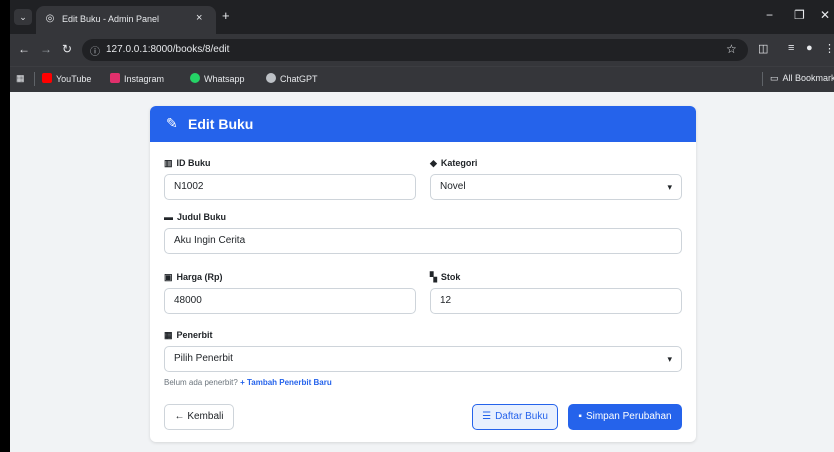 Image resolution: width=834 pixels, height=452 pixels. I want to click on harga-label: ▣ Harga (Rp), so click(193, 277).